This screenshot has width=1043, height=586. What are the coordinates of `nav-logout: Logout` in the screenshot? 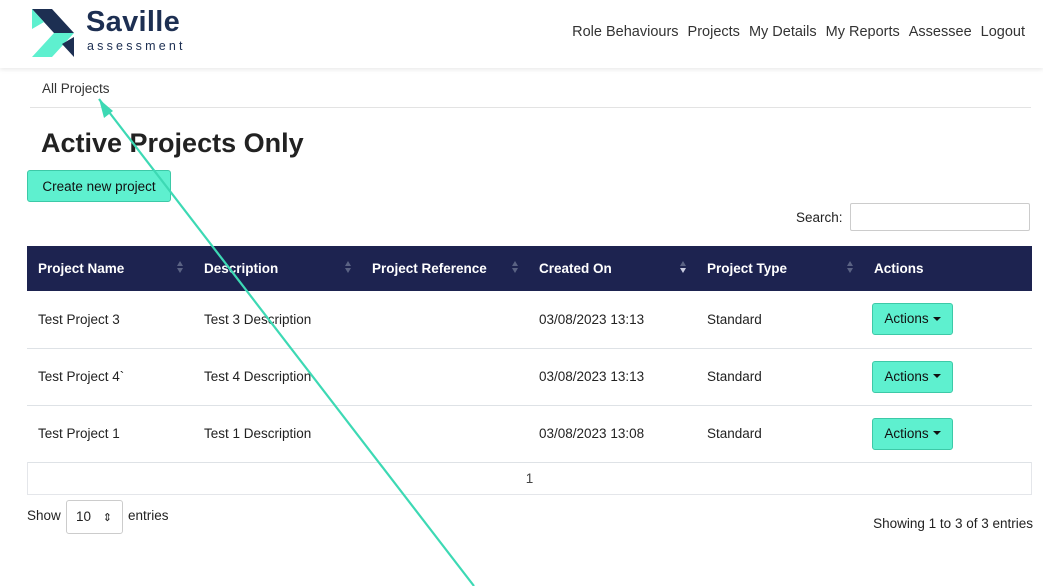 It's located at (1003, 32).